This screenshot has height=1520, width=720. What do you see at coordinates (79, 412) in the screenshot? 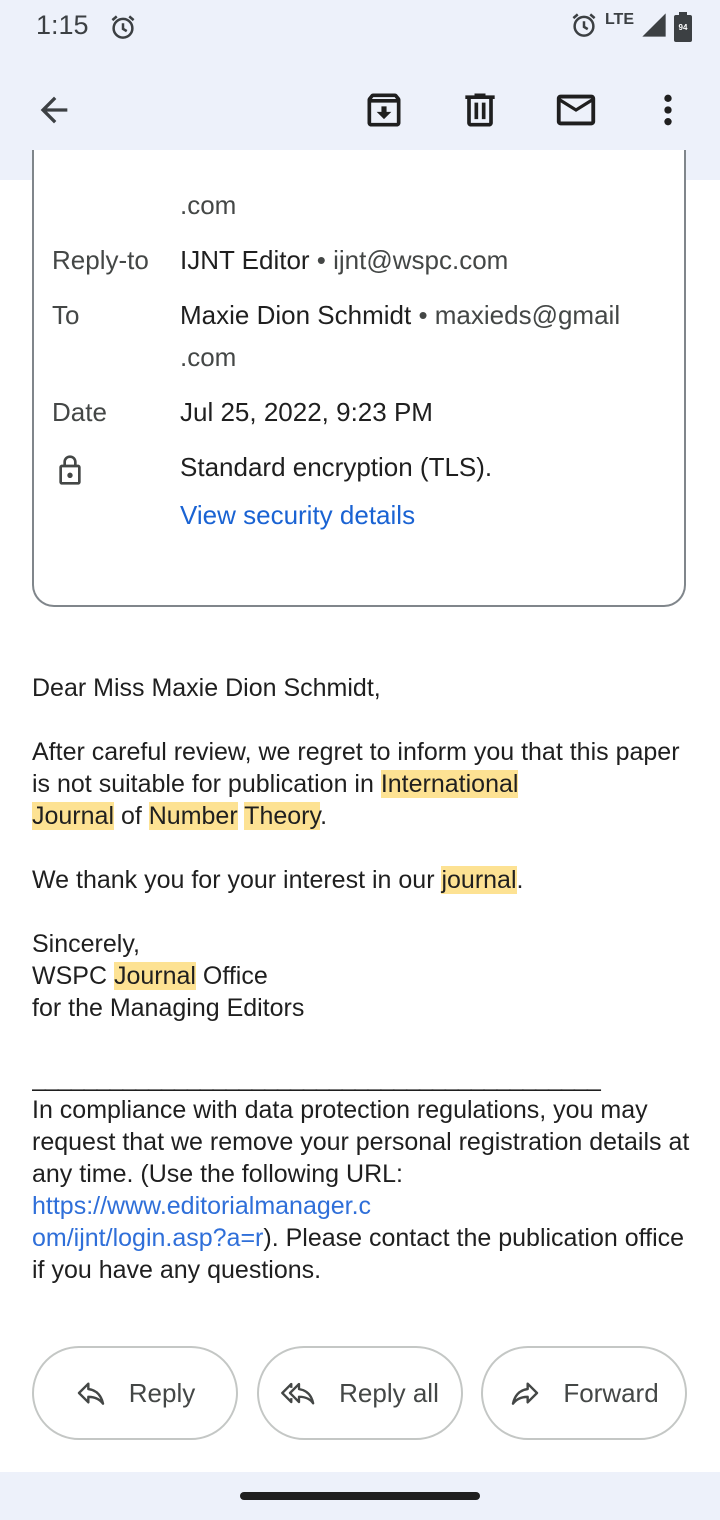
I see `date-label: Date` at bounding box center [79, 412].